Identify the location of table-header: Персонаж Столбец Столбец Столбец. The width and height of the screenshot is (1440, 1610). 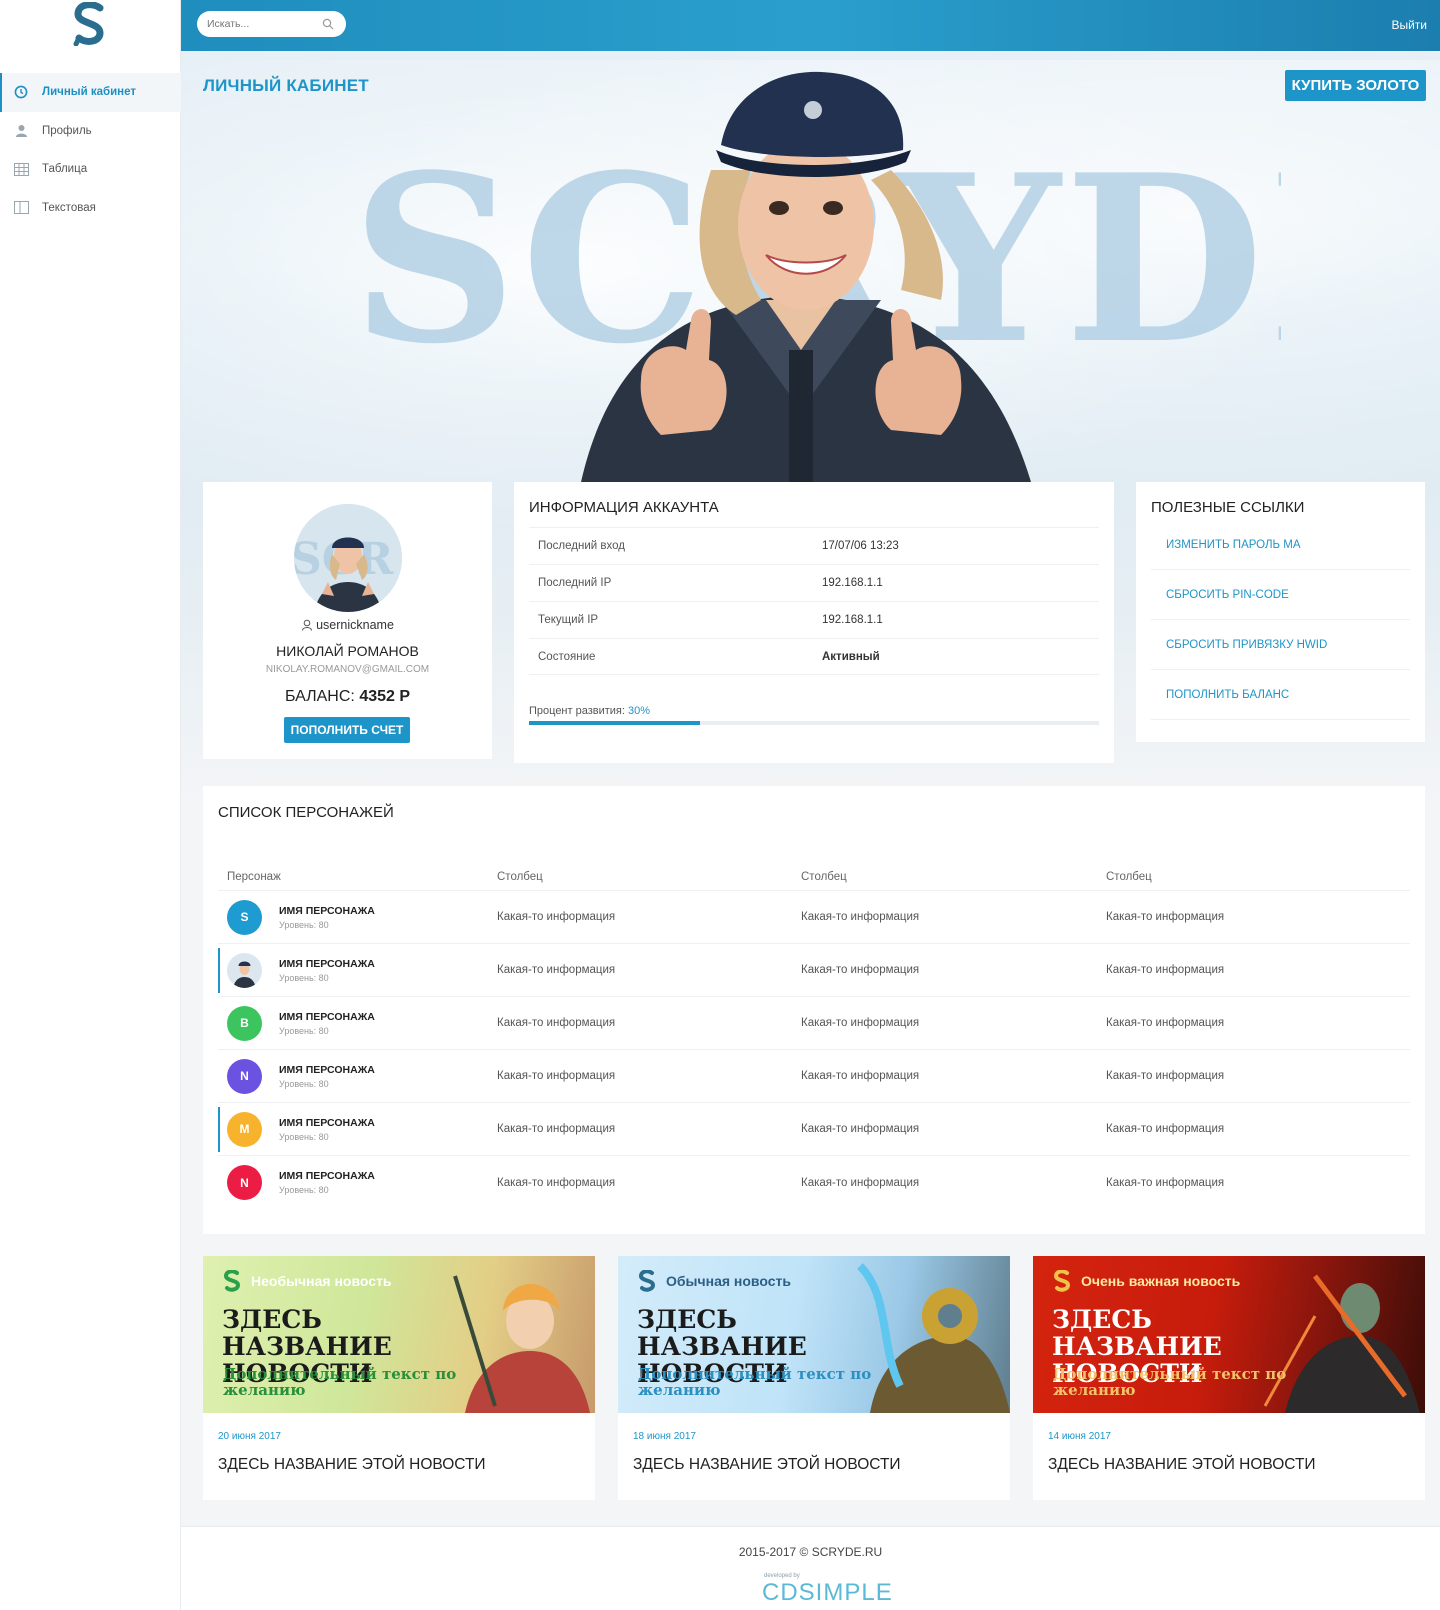
(814, 877).